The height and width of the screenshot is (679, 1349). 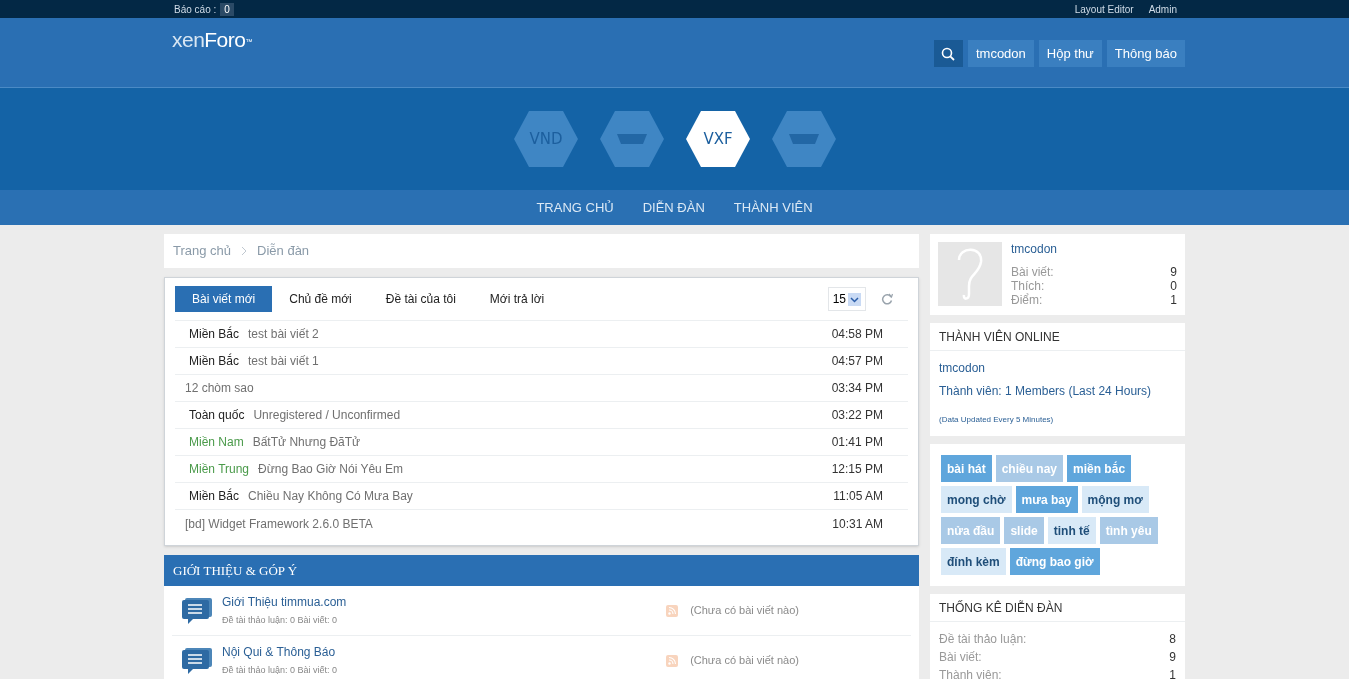 What do you see at coordinates (1172, 639) in the screenshot?
I see `stat-value: 8` at bounding box center [1172, 639].